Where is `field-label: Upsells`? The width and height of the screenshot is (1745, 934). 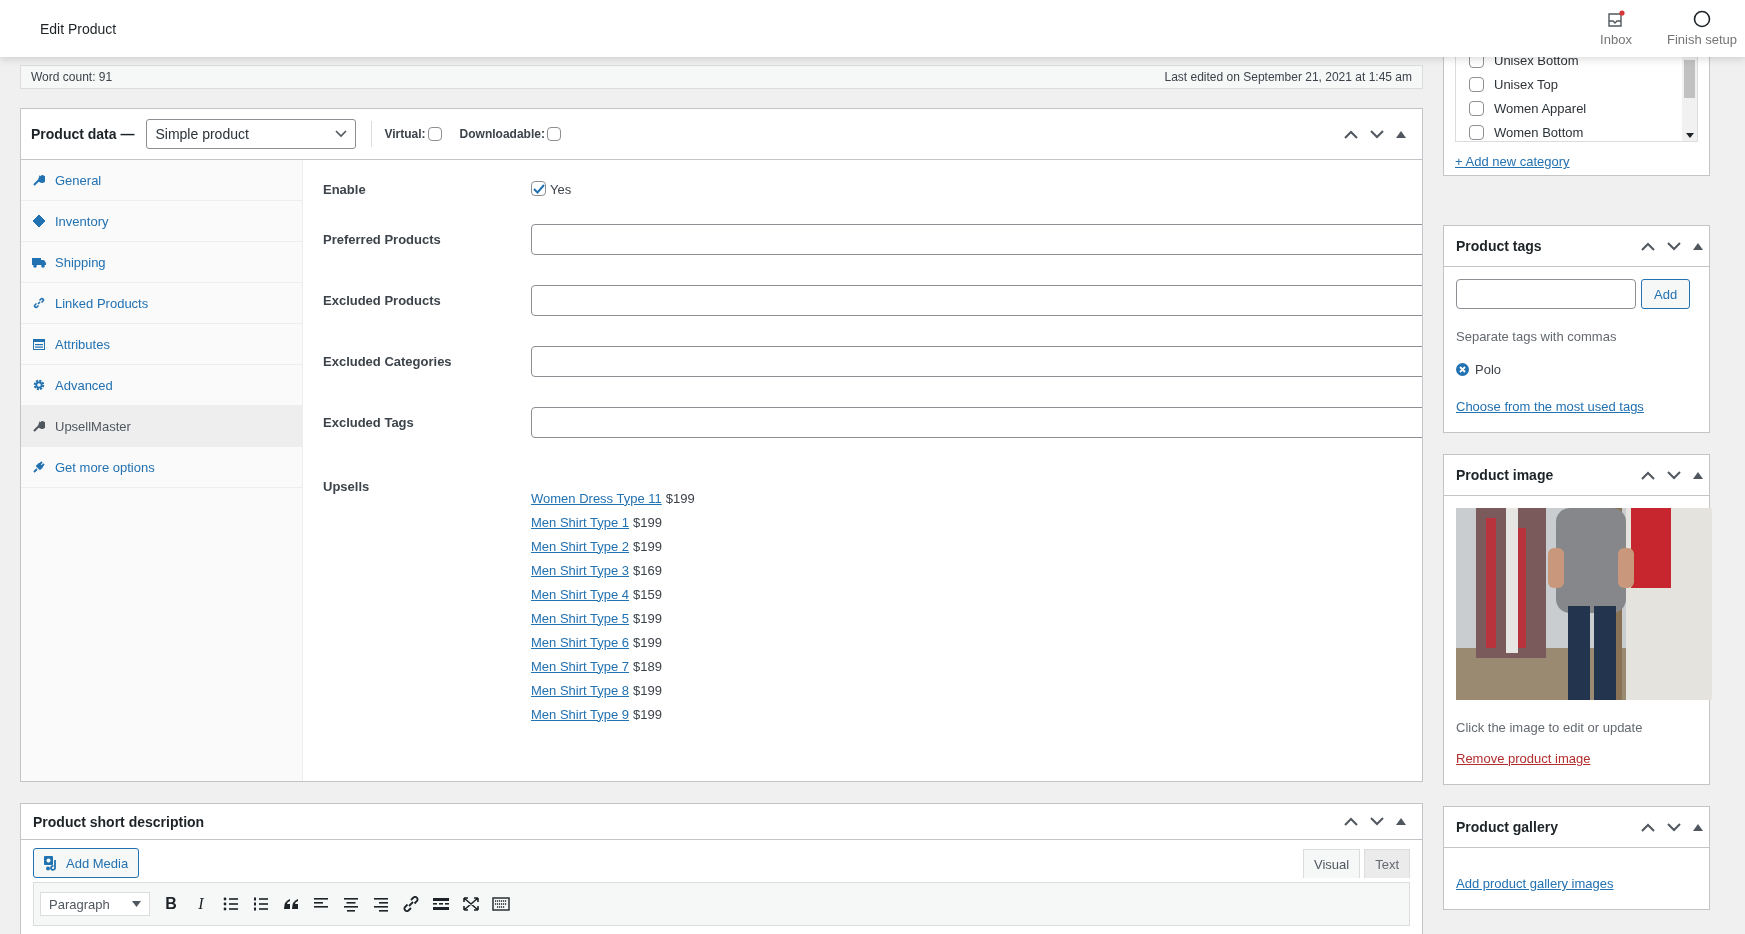 field-label: Upsells is located at coordinates (347, 486).